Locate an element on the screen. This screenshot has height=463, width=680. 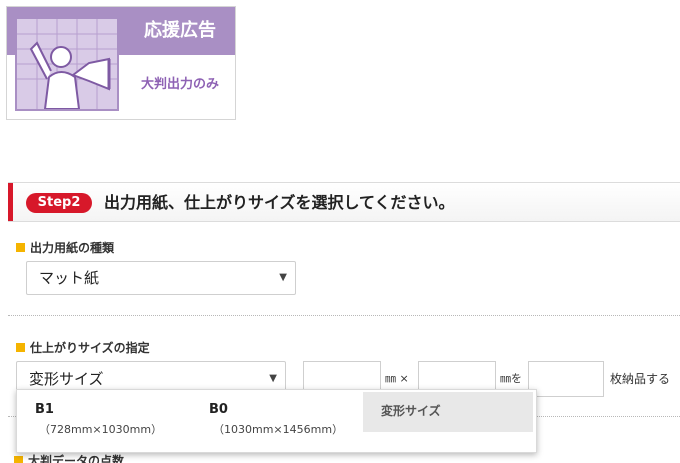
step-badge: Step2 is located at coordinates (59, 203).